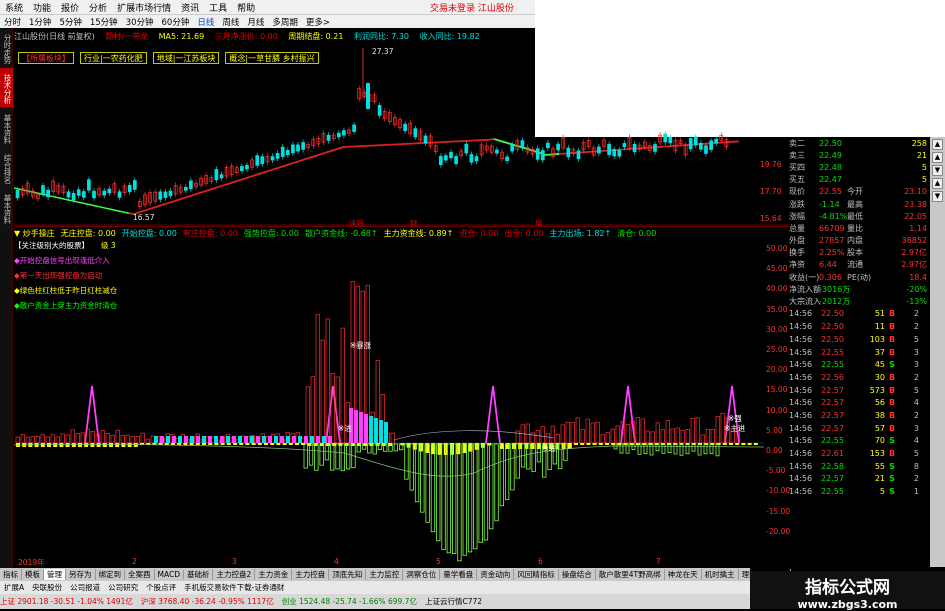 This screenshot has width=945, height=611. What do you see at coordinates (14, 587) in the screenshot?
I see `info-tab: 扩展A` at bounding box center [14, 587].